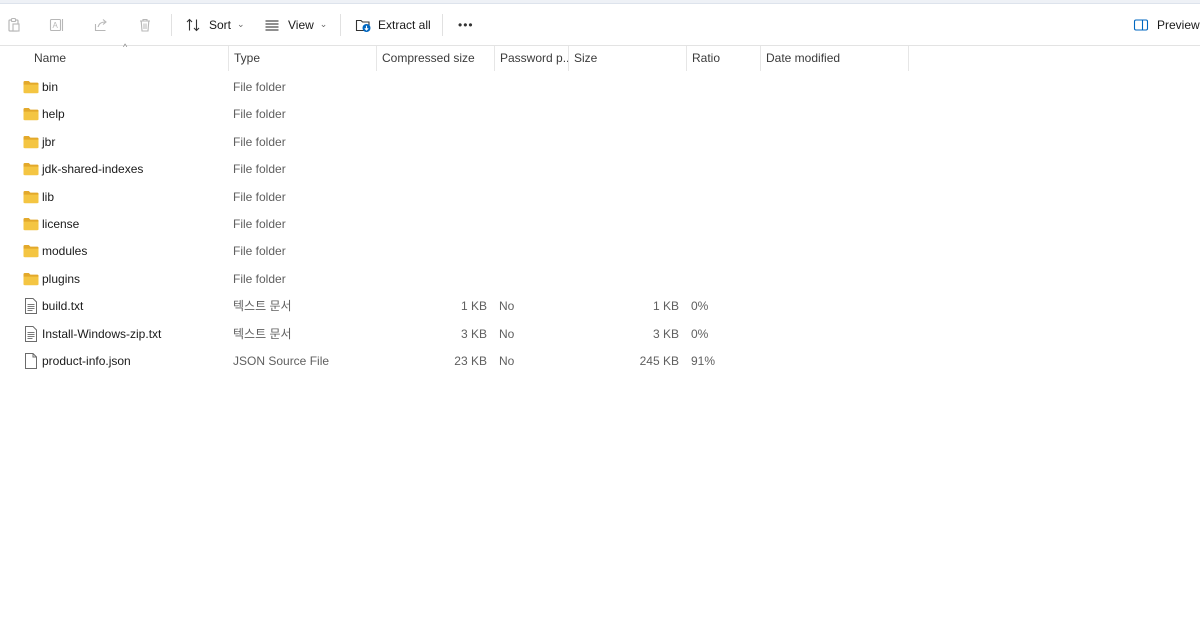 Image resolution: width=1200 pixels, height=630 pixels. I want to click on file-type: 텍스트 문서, so click(262, 306).